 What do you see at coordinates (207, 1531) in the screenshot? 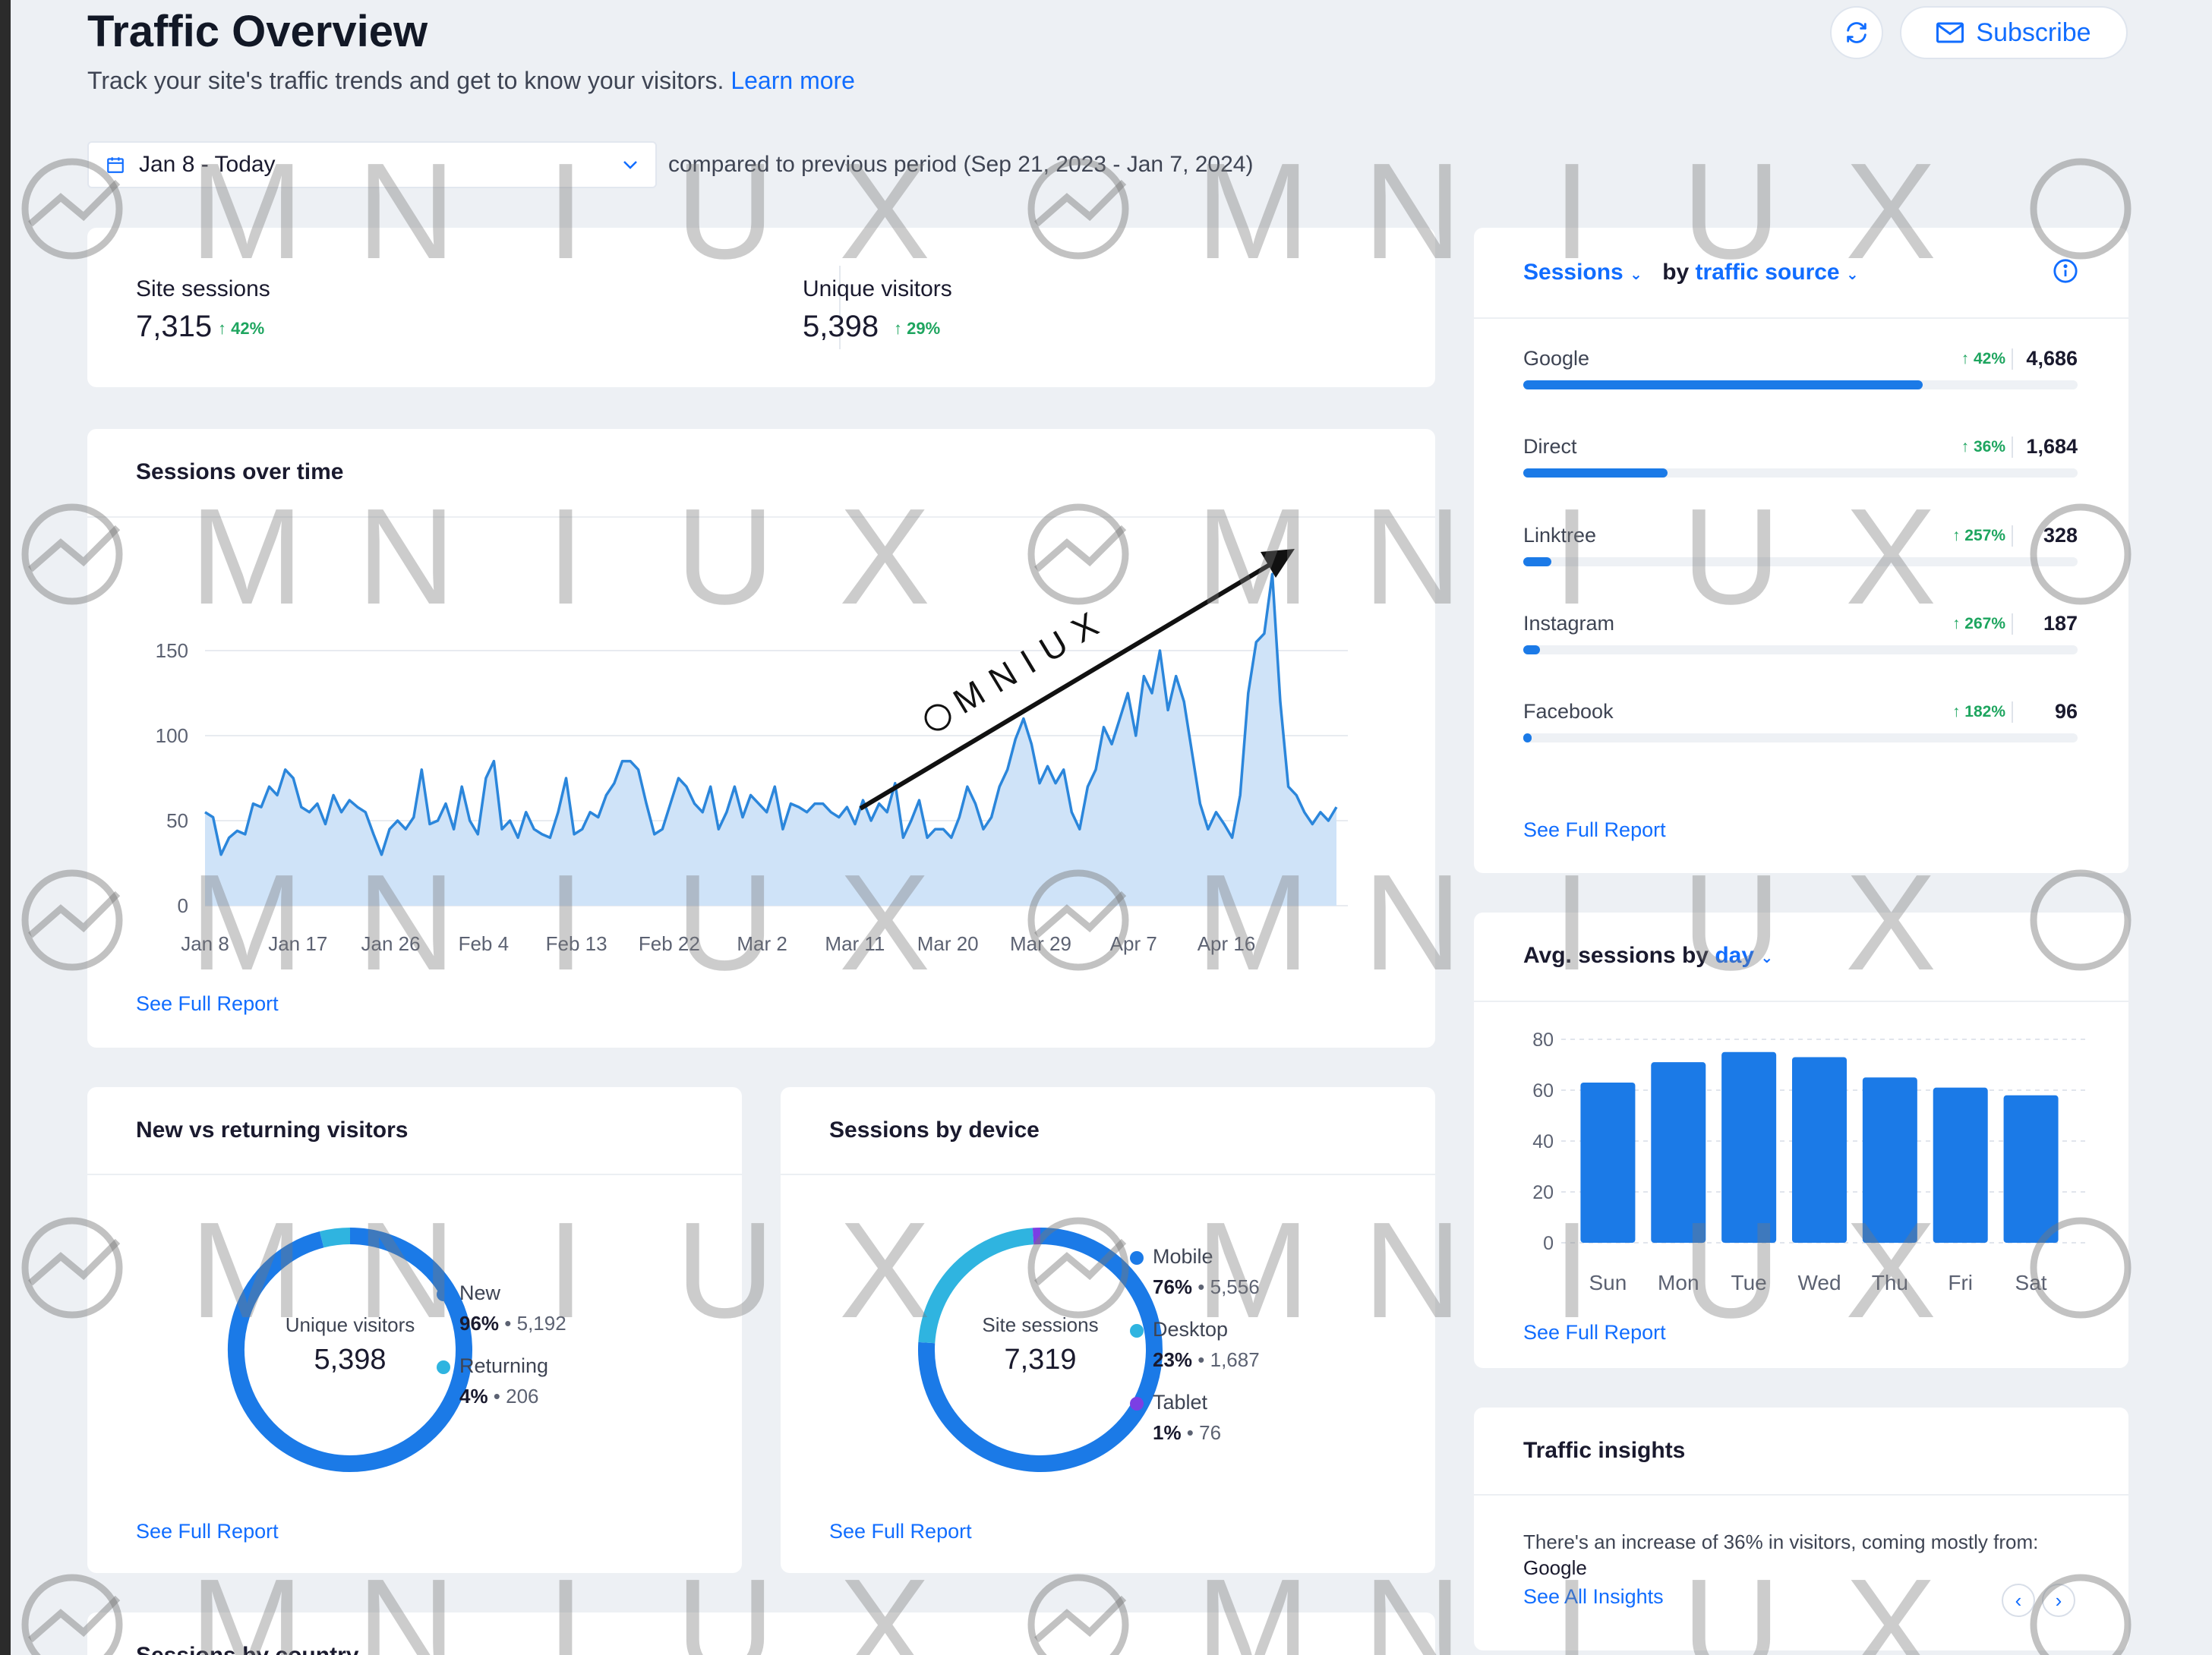
I see `new-vs-returning-see-full-report: See Full Report` at bounding box center [207, 1531].